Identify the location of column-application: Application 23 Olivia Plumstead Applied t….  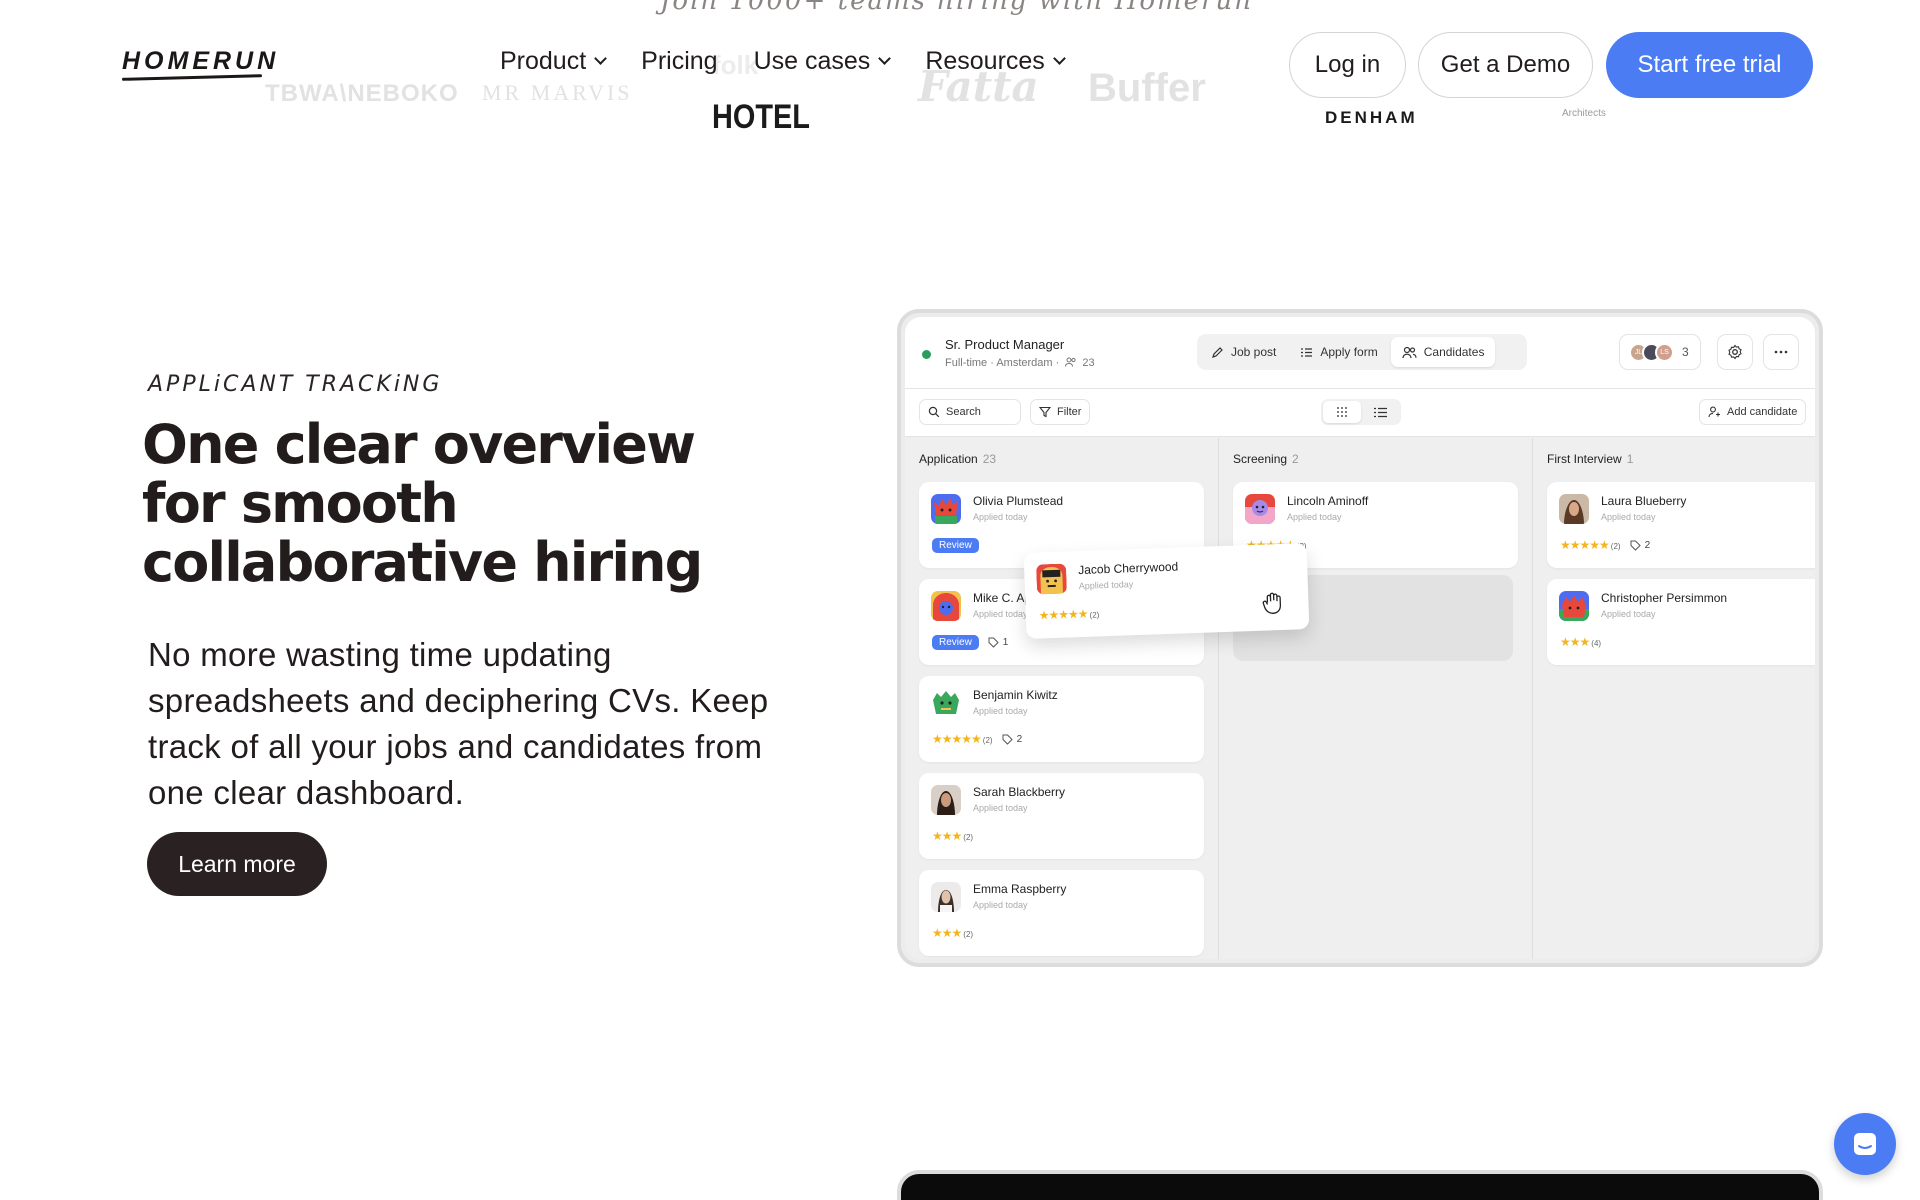
(1062, 698).